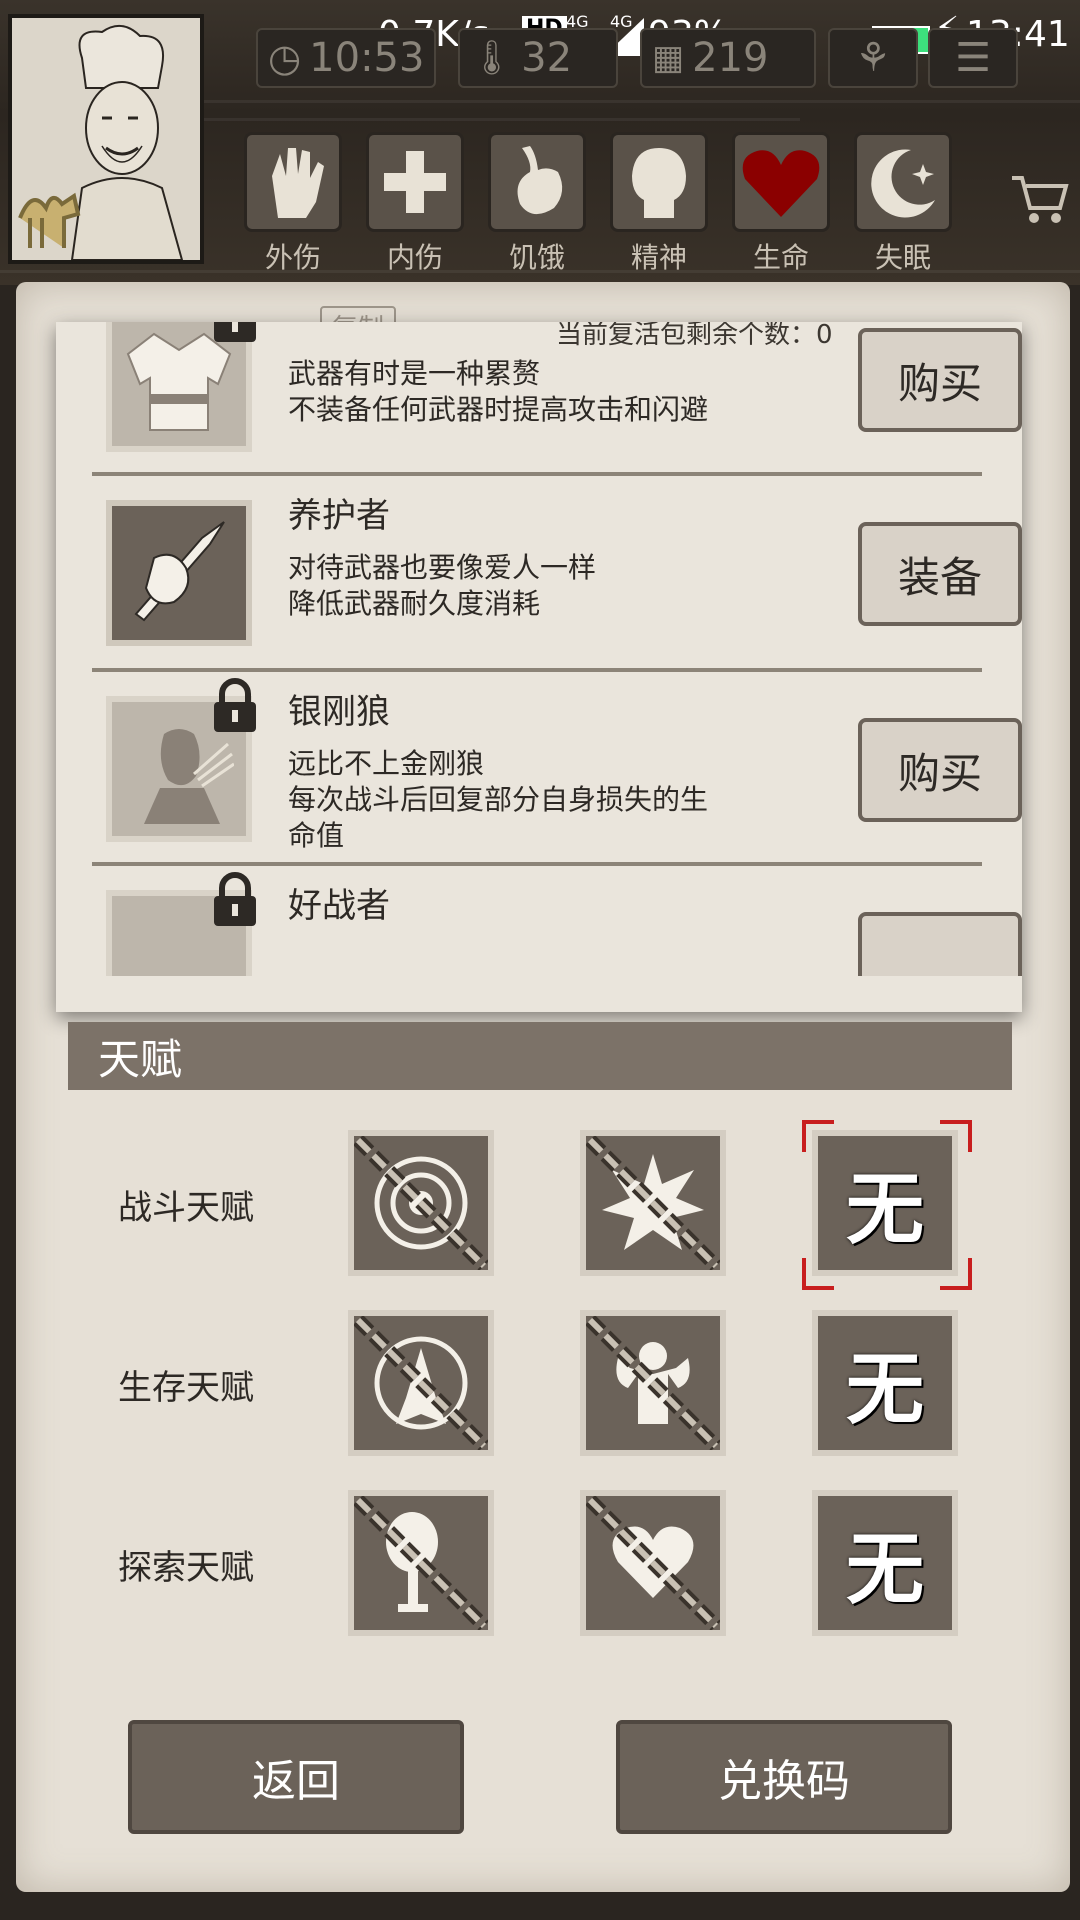 Image resolution: width=1080 pixels, height=1920 pixels. Describe the element at coordinates (902, 257) in the screenshot. I see `status-label-insomnia: 失眠` at that location.